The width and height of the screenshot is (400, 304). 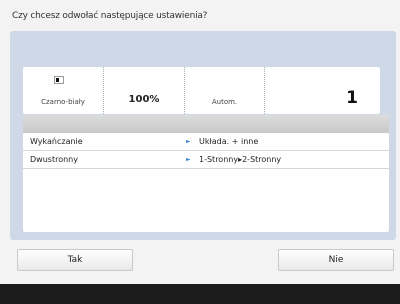 What do you see at coordinates (54, 159) in the screenshot?
I see `setting-name: Dwustronny` at bounding box center [54, 159].